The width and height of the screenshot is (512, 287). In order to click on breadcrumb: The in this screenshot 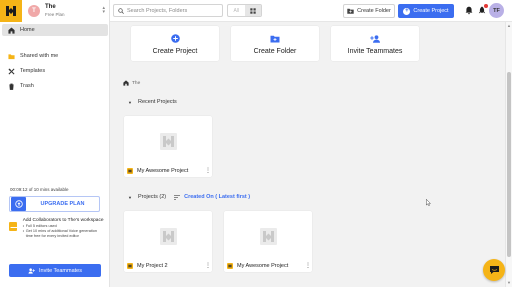, I will do `click(131, 83)`.